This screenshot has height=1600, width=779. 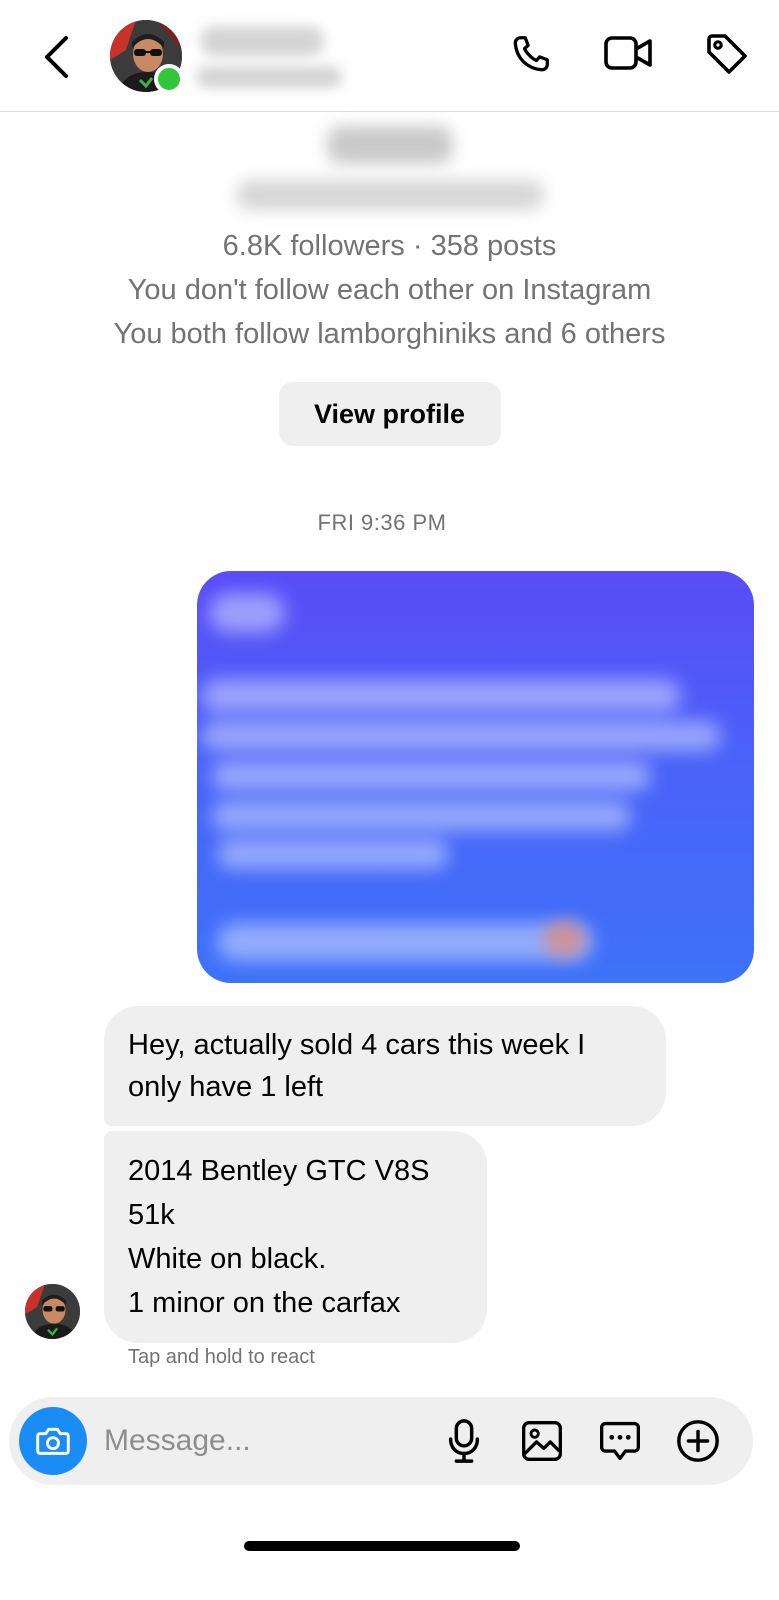 I want to click on sender-avatar, so click(x=52, y=1311).